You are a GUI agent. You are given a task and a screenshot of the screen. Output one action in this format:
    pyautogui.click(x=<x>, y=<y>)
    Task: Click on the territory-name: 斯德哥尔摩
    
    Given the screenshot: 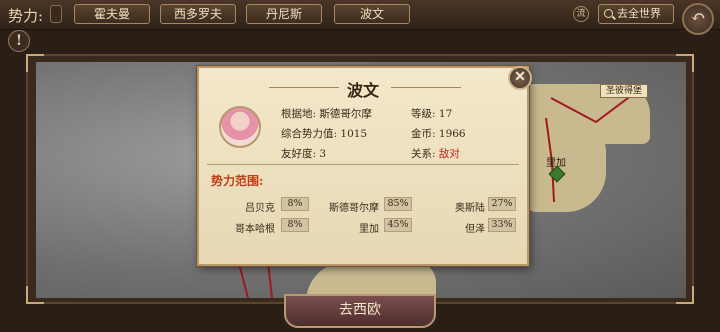 What is the action you would take?
    pyautogui.click(x=354, y=208)
    